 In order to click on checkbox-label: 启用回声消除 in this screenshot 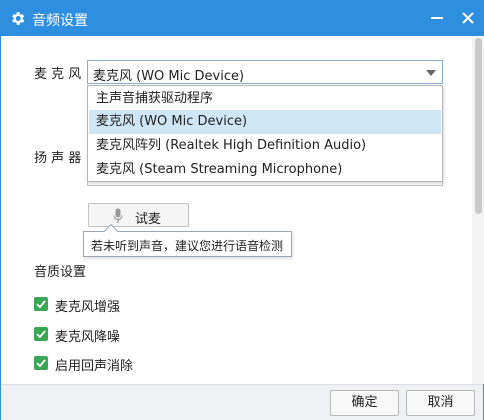, I will do `click(94, 366)`.